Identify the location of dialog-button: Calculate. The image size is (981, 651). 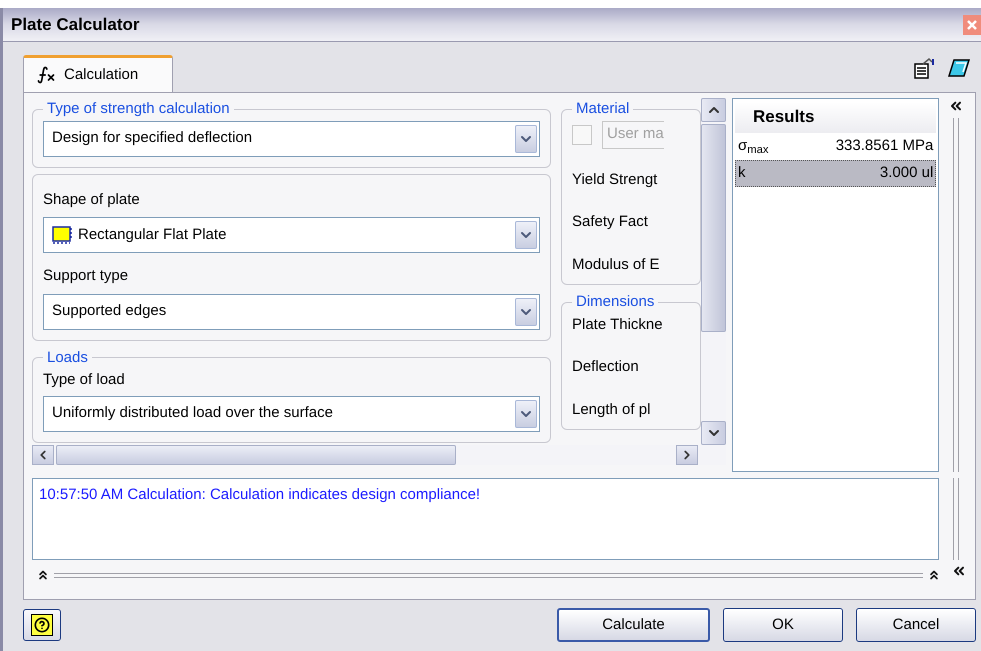
(633, 625).